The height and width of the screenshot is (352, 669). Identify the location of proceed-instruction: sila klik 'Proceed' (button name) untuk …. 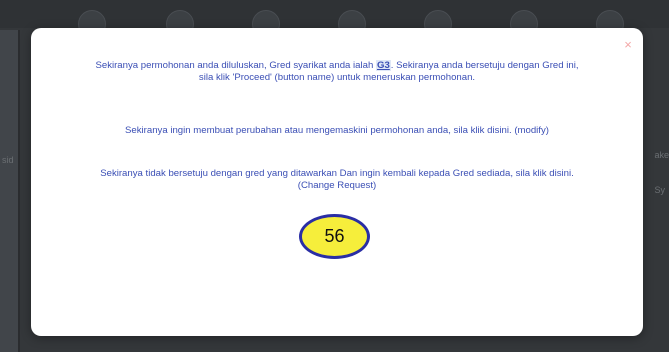
(337, 77).